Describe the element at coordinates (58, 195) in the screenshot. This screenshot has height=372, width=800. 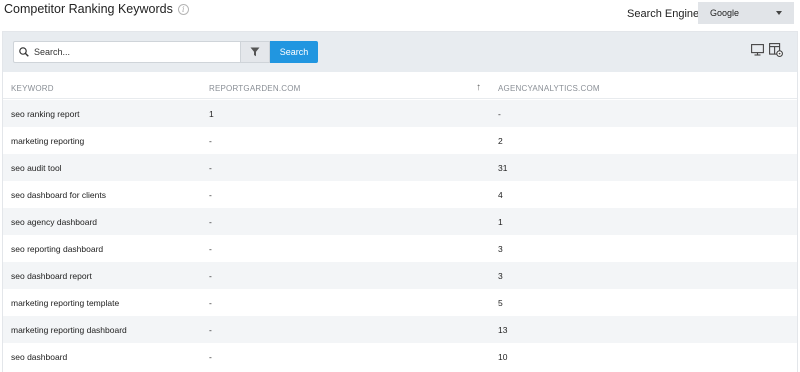
I see `keyword-cell: seo dashboard for clients` at that location.